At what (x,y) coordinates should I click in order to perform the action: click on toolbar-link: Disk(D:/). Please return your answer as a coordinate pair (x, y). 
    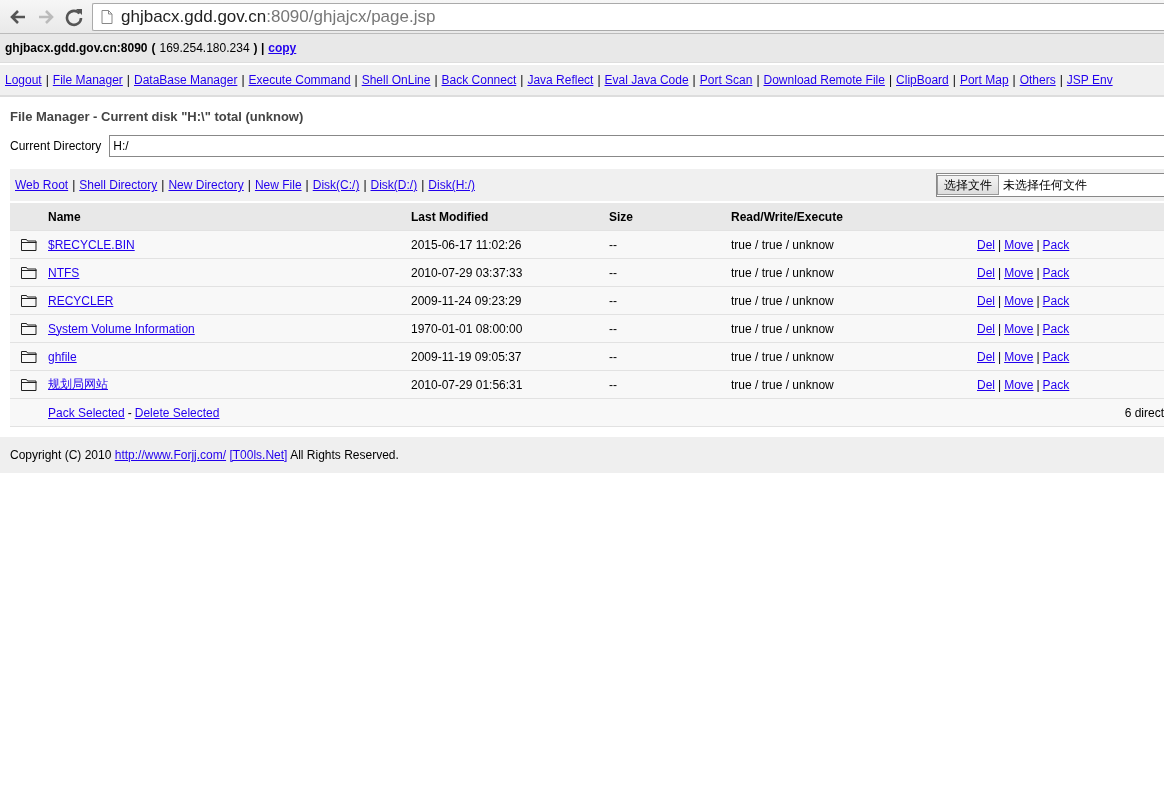
    Looking at the image, I should click on (394, 185).